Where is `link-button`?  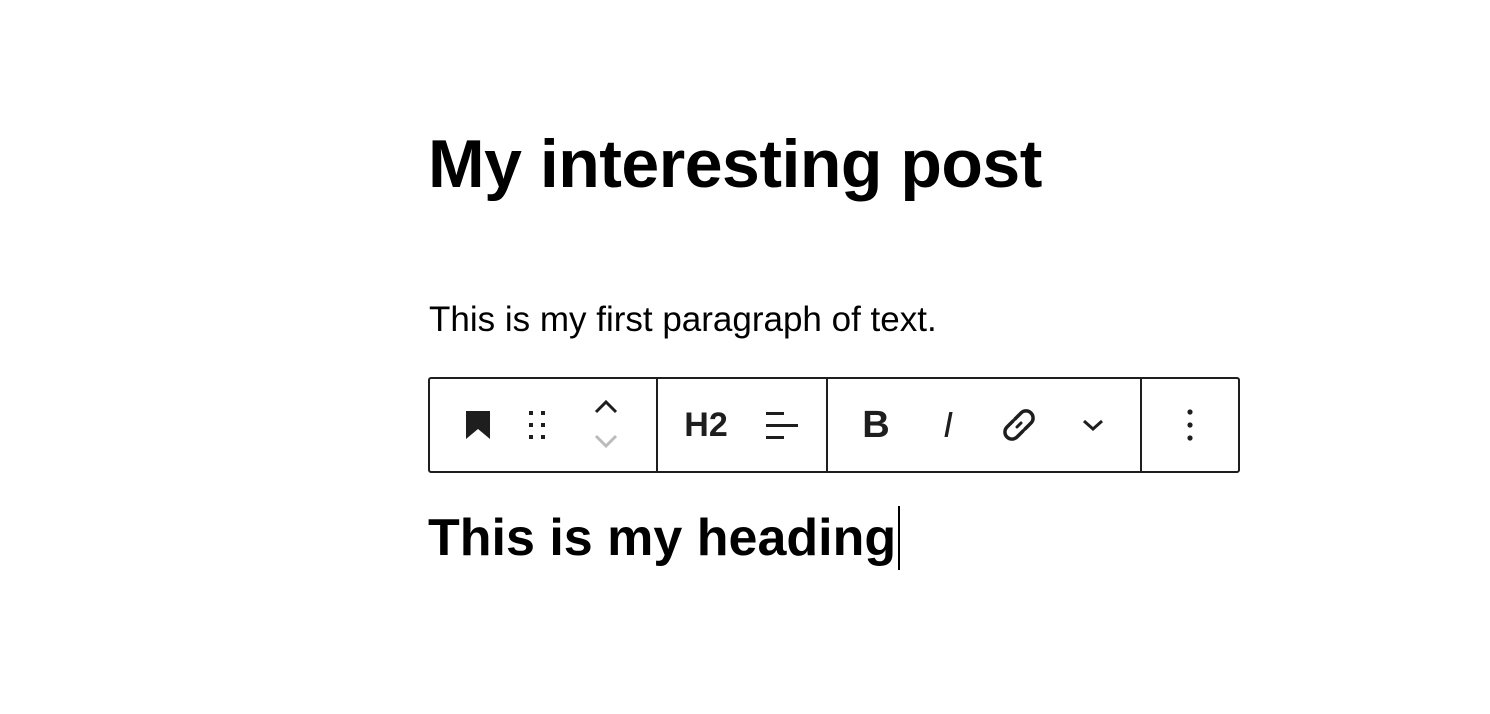 link-button is located at coordinates (1019, 425).